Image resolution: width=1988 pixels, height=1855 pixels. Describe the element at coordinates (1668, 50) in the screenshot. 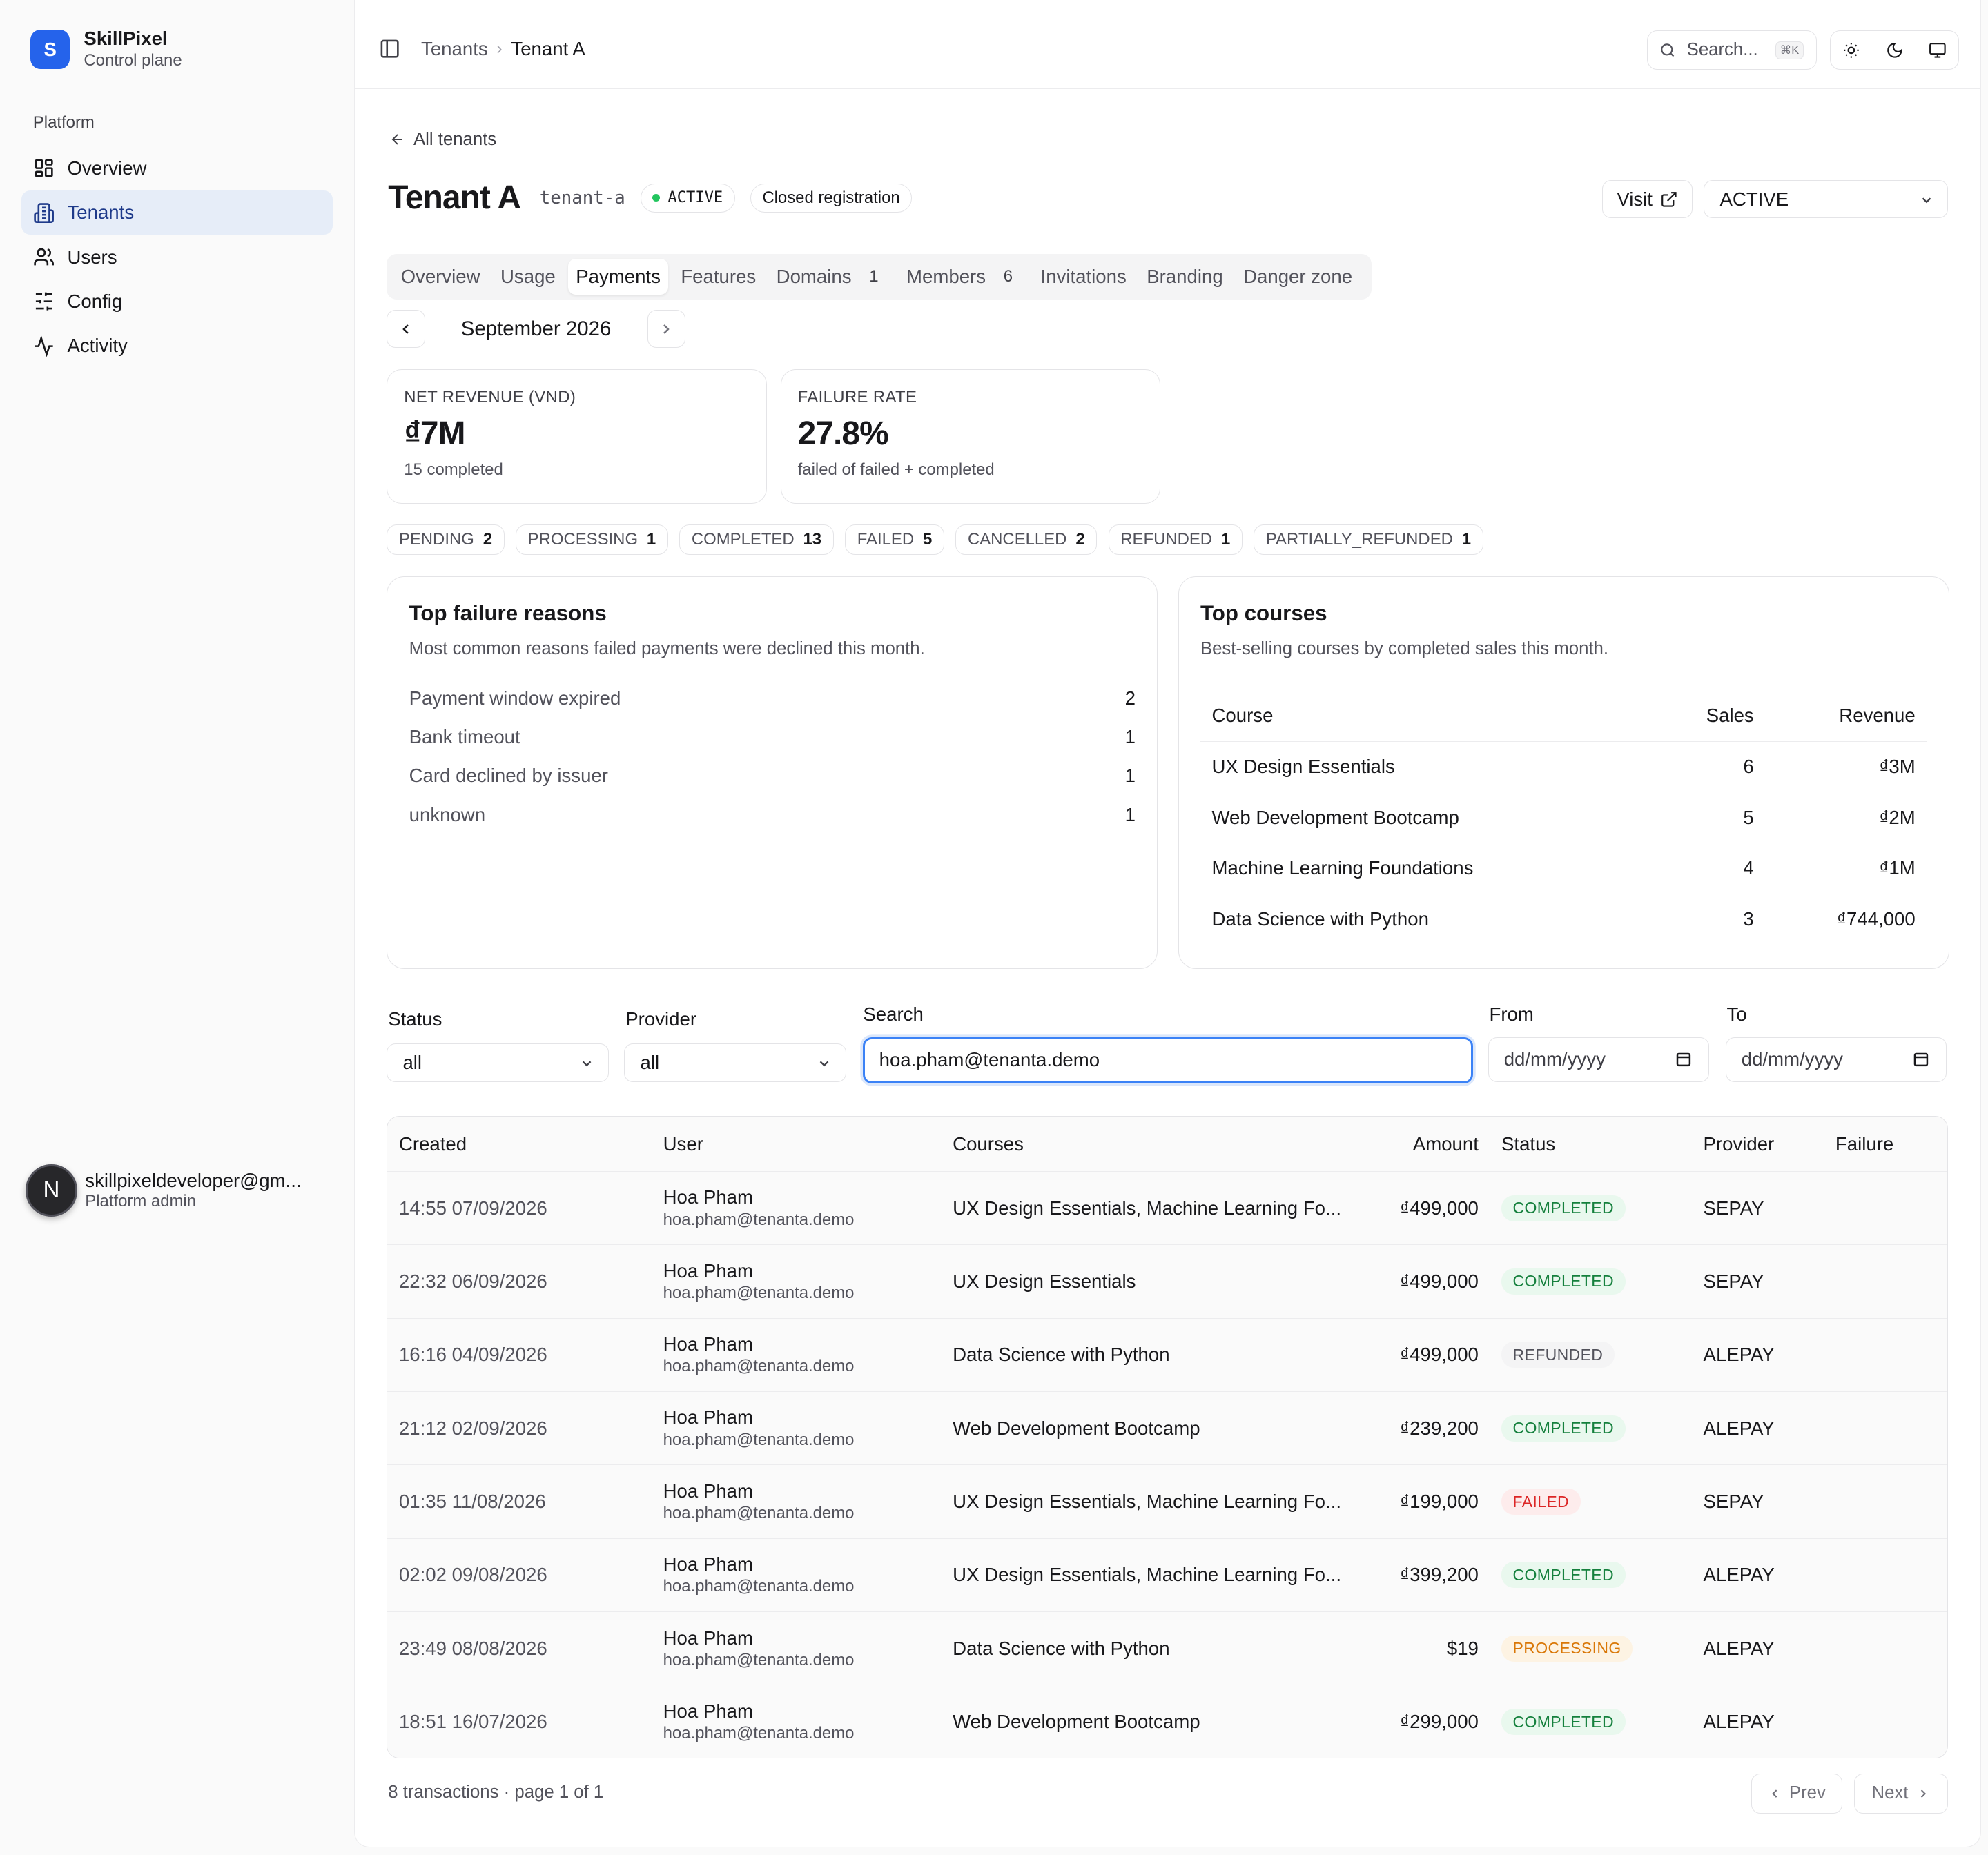

I see `search-icon` at that location.